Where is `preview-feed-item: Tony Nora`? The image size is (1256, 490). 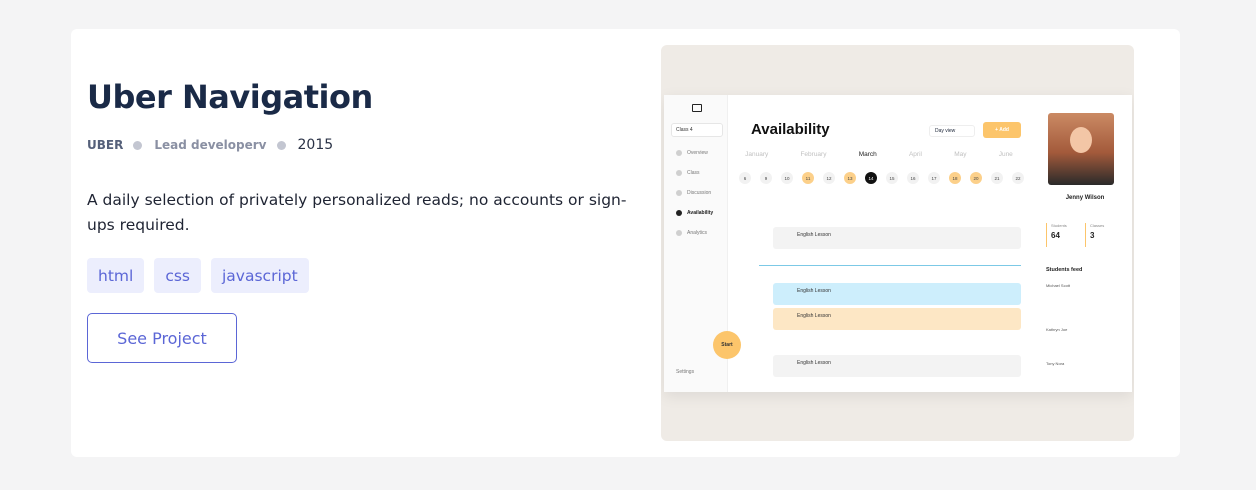
preview-feed-item: Tony Nora is located at coordinates (1055, 363).